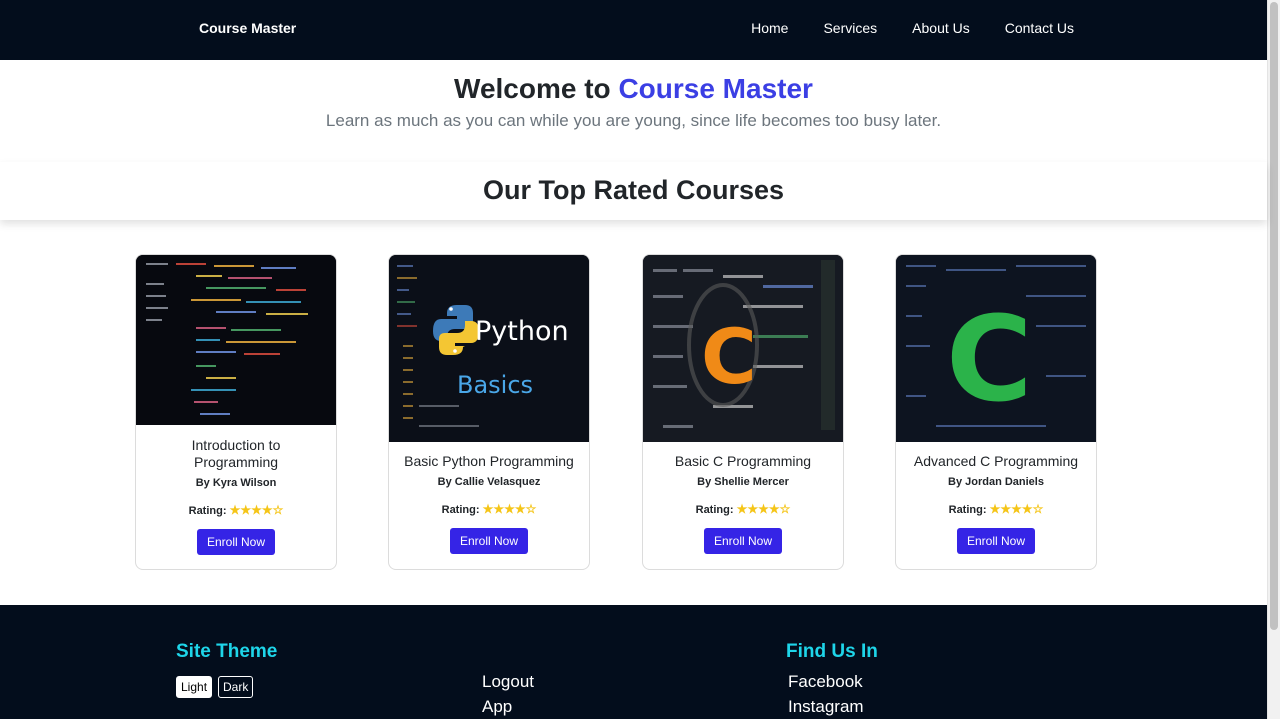  I want to click on footer-link-facebook: Facebook, so click(825, 682).